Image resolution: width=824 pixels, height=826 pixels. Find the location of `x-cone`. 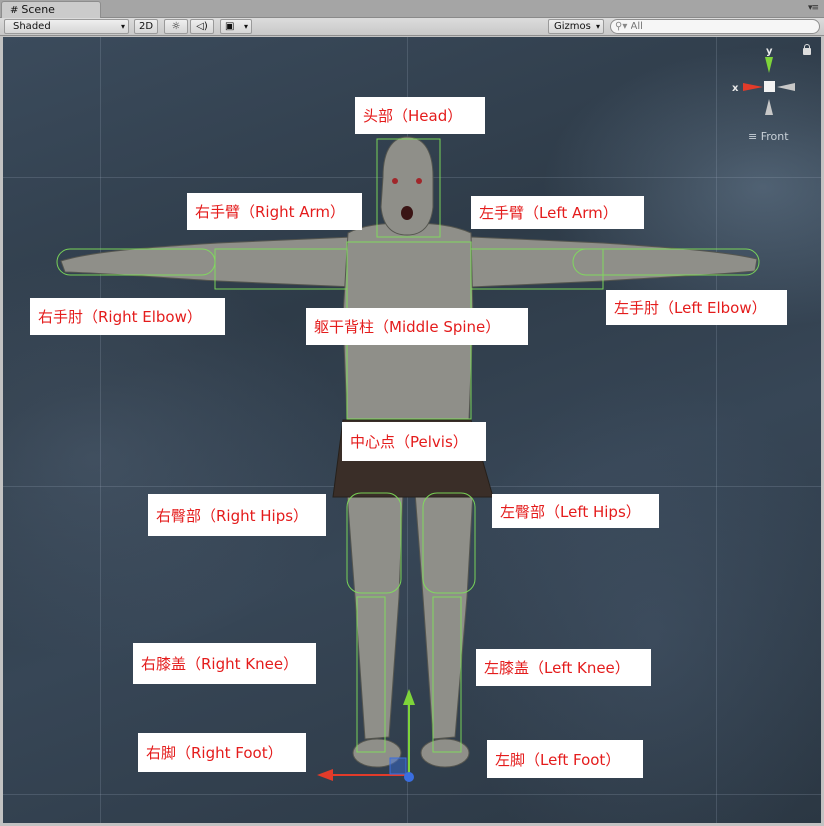

x-cone is located at coordinates (753, 87).